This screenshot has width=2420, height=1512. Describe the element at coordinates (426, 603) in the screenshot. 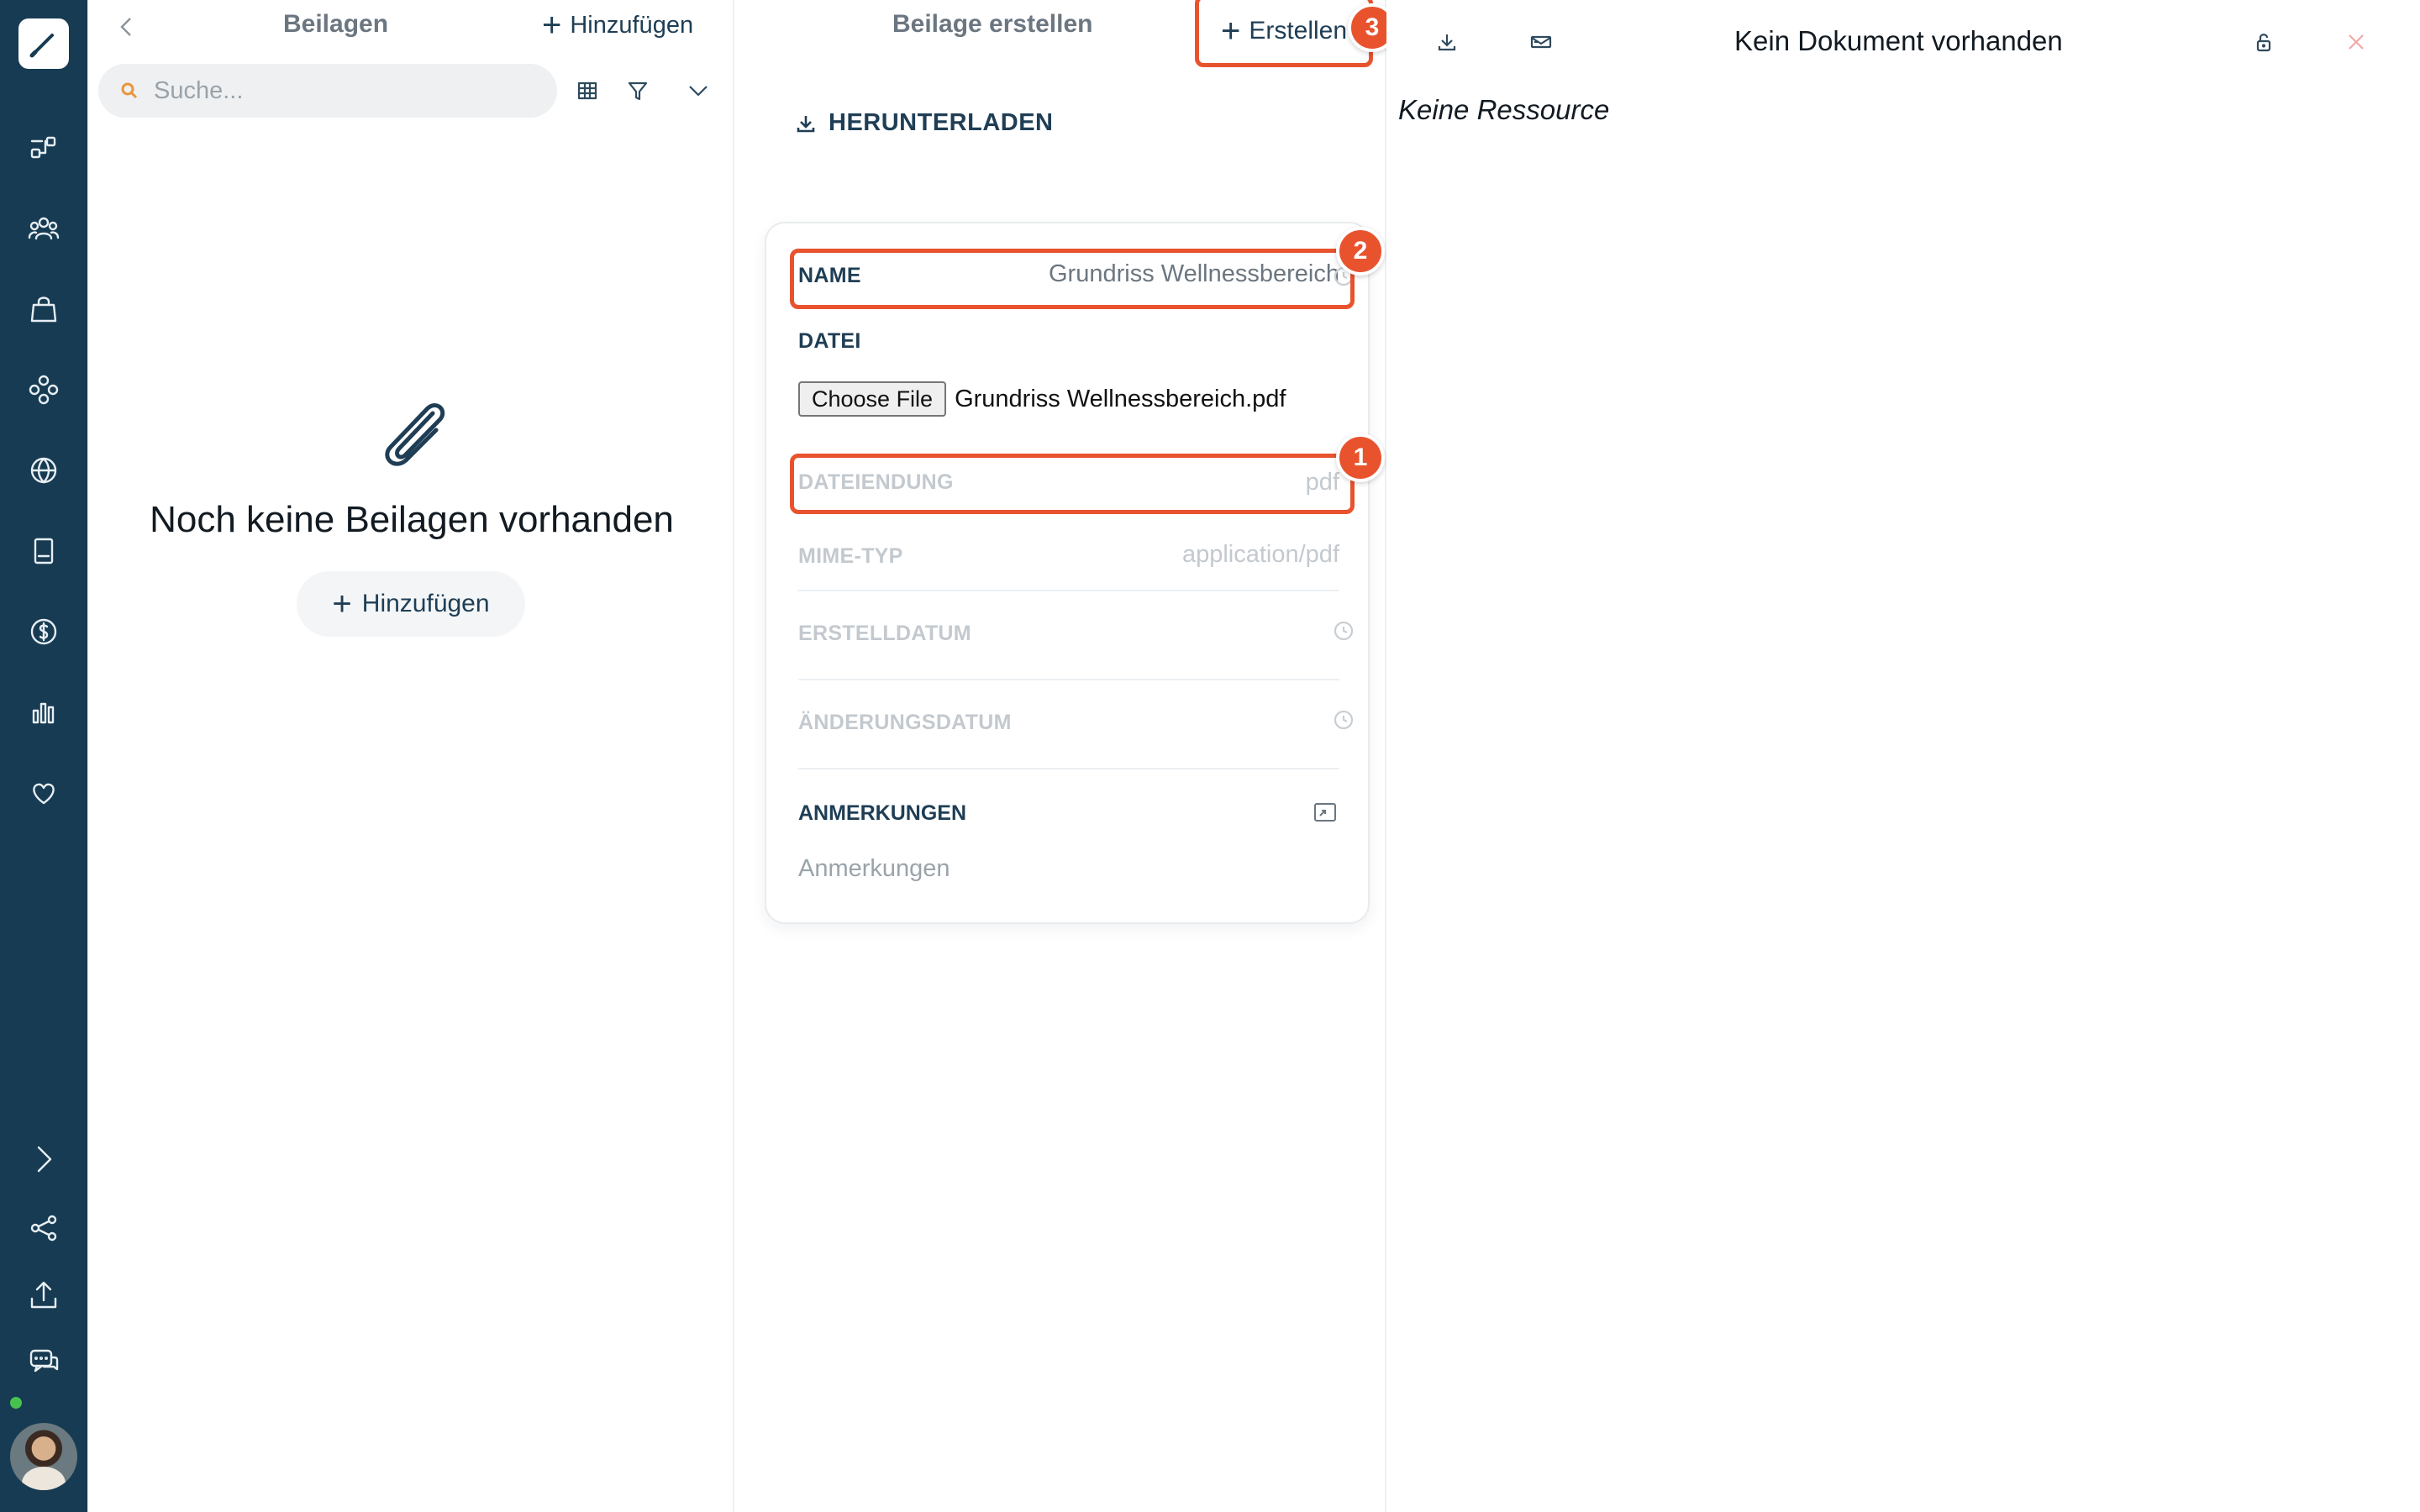

I see `empty-add-label: Hinzufügen` at that location.